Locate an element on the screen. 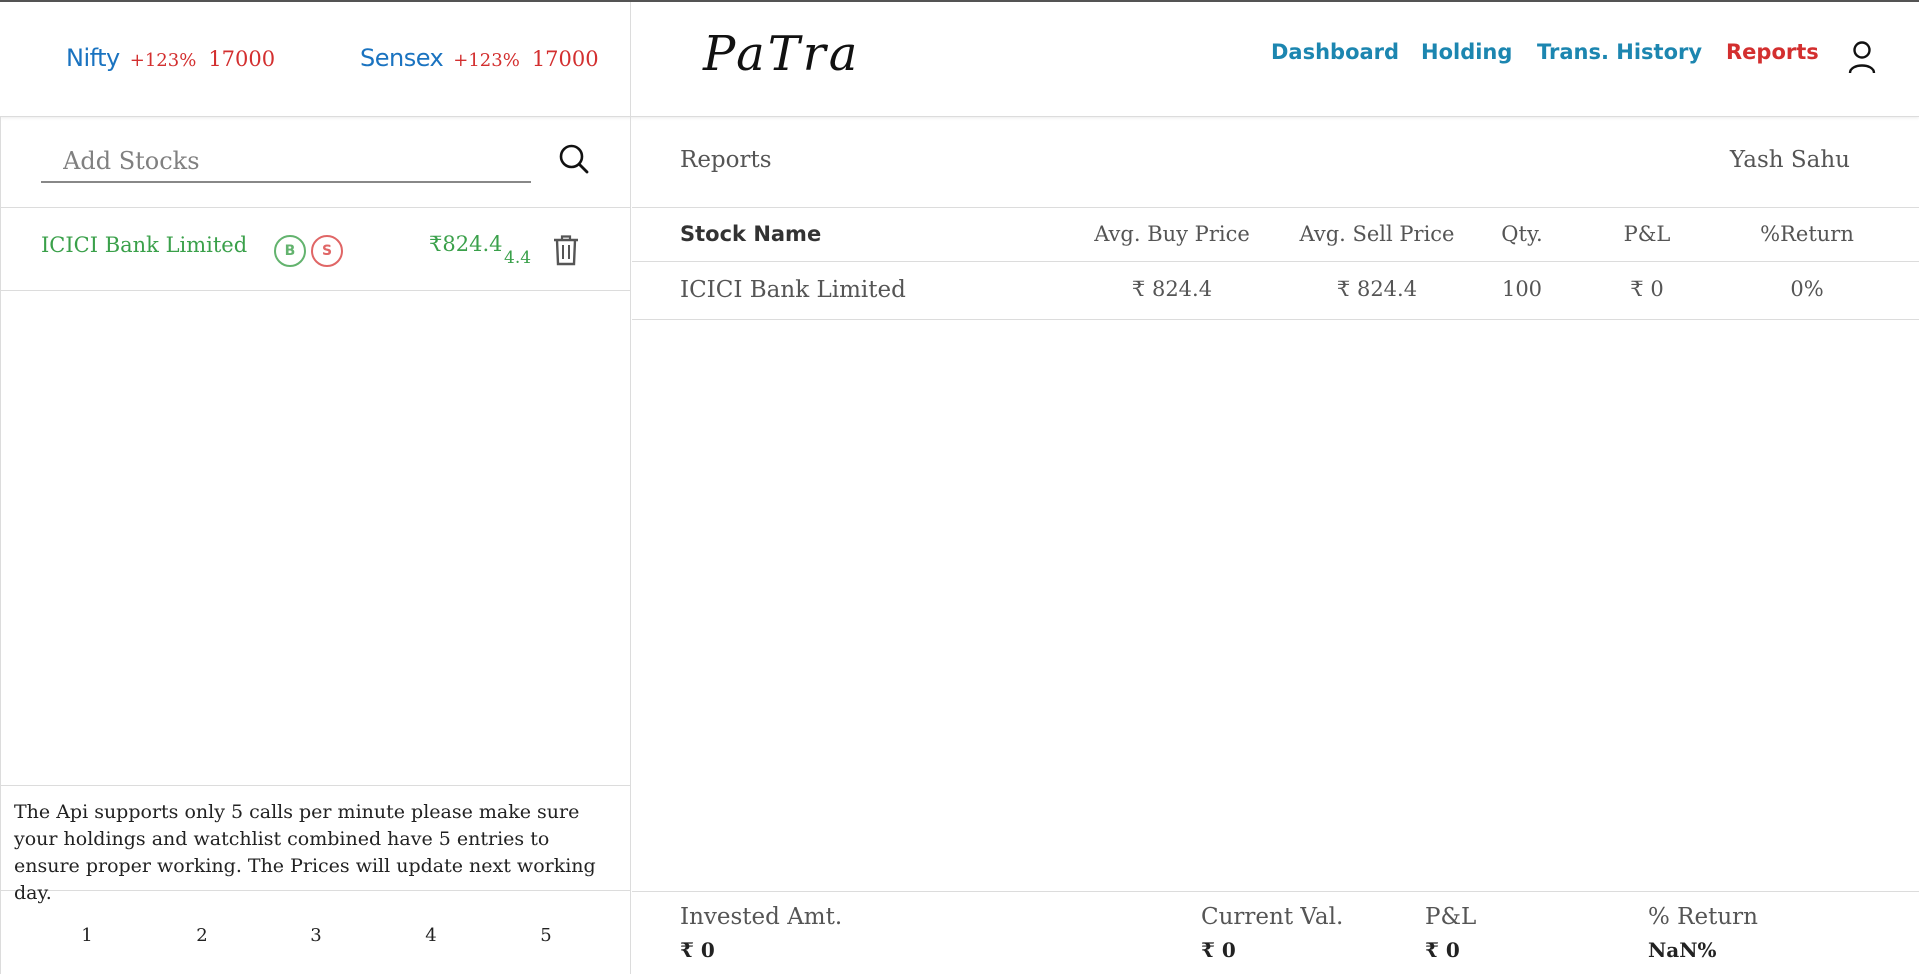 This screenshot has height=974, width=1919. trash-icon is located at coordinates (566, 250).